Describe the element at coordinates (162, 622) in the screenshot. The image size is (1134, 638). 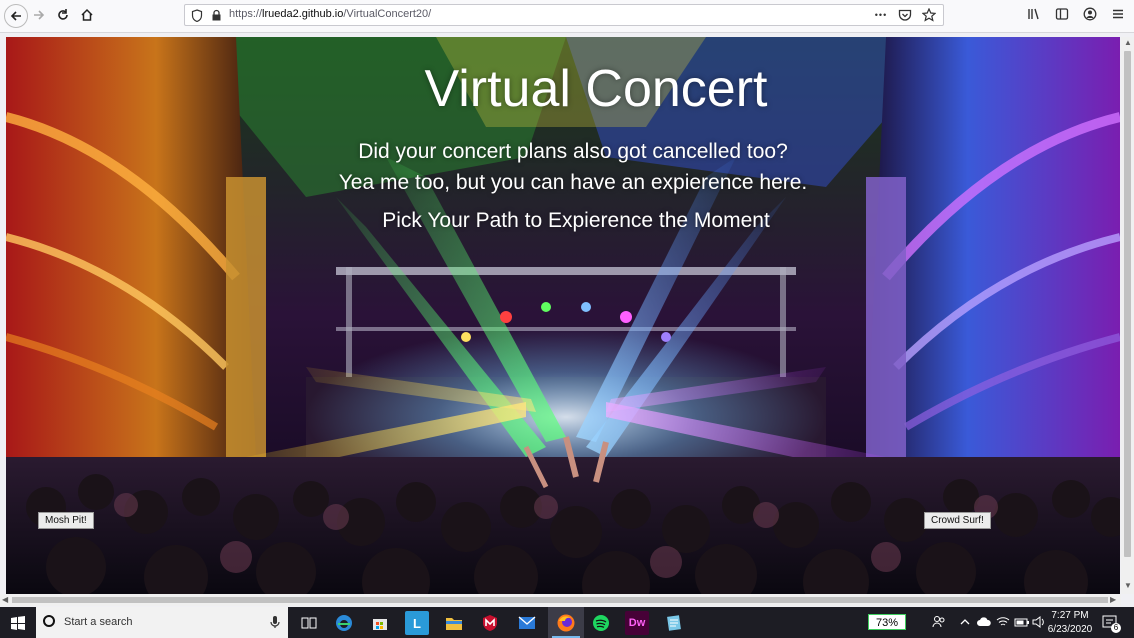
I see `taskbar-search-box: Start a search` at that location.